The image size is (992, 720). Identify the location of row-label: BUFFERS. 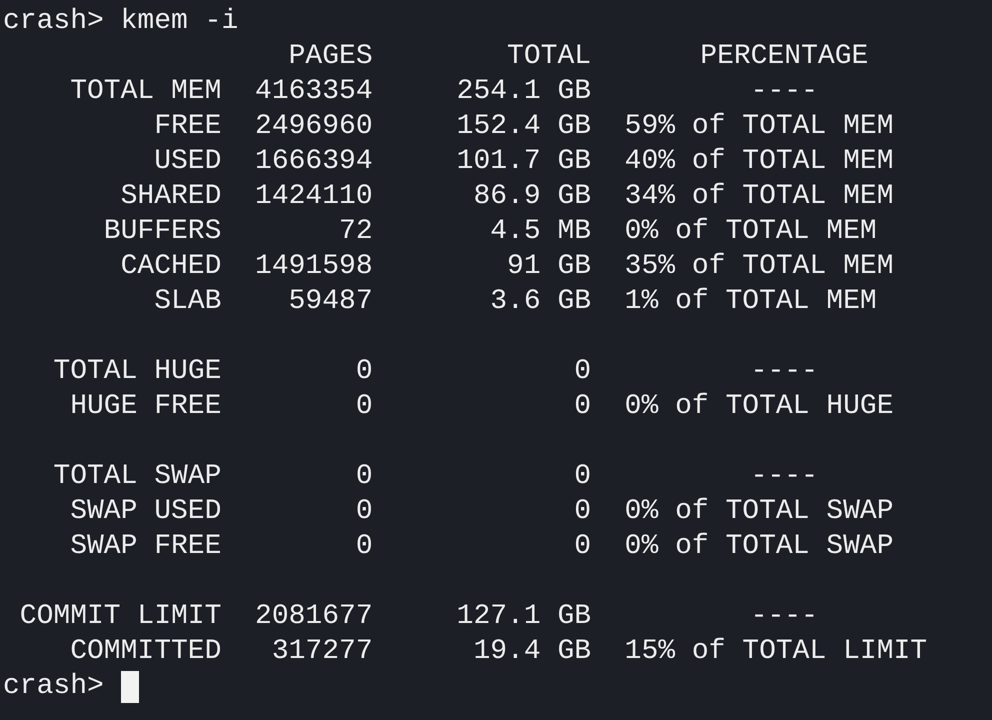
(162, 232).